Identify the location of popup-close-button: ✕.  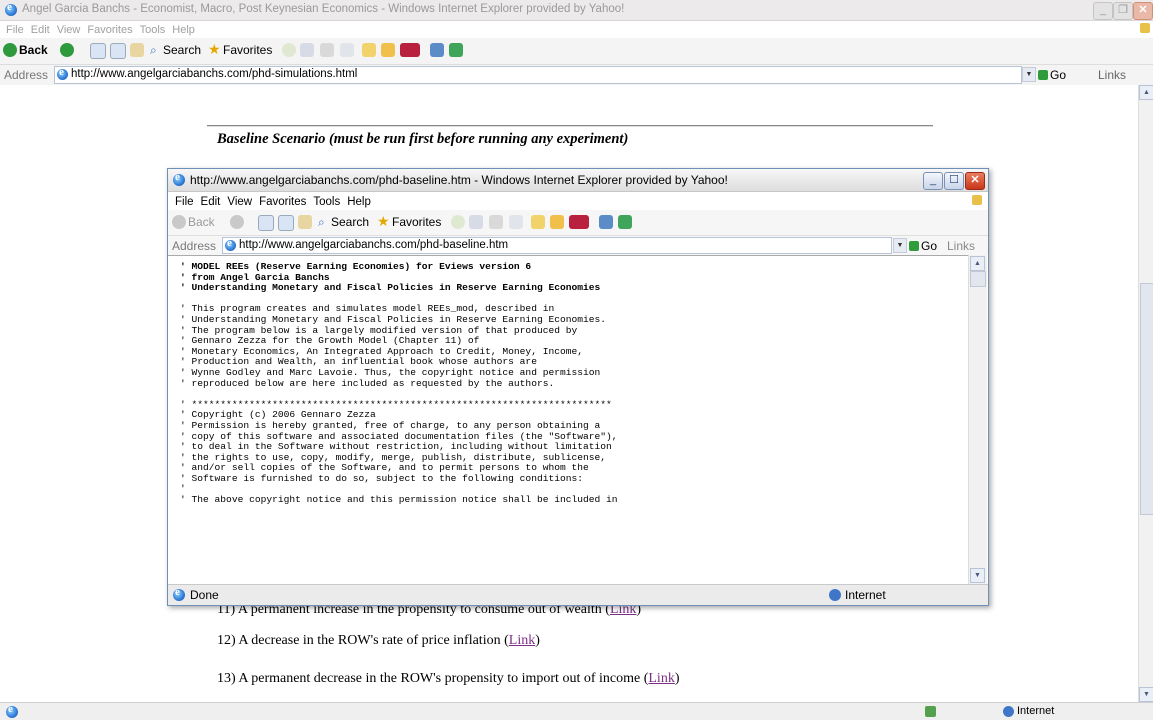
(975, 181).